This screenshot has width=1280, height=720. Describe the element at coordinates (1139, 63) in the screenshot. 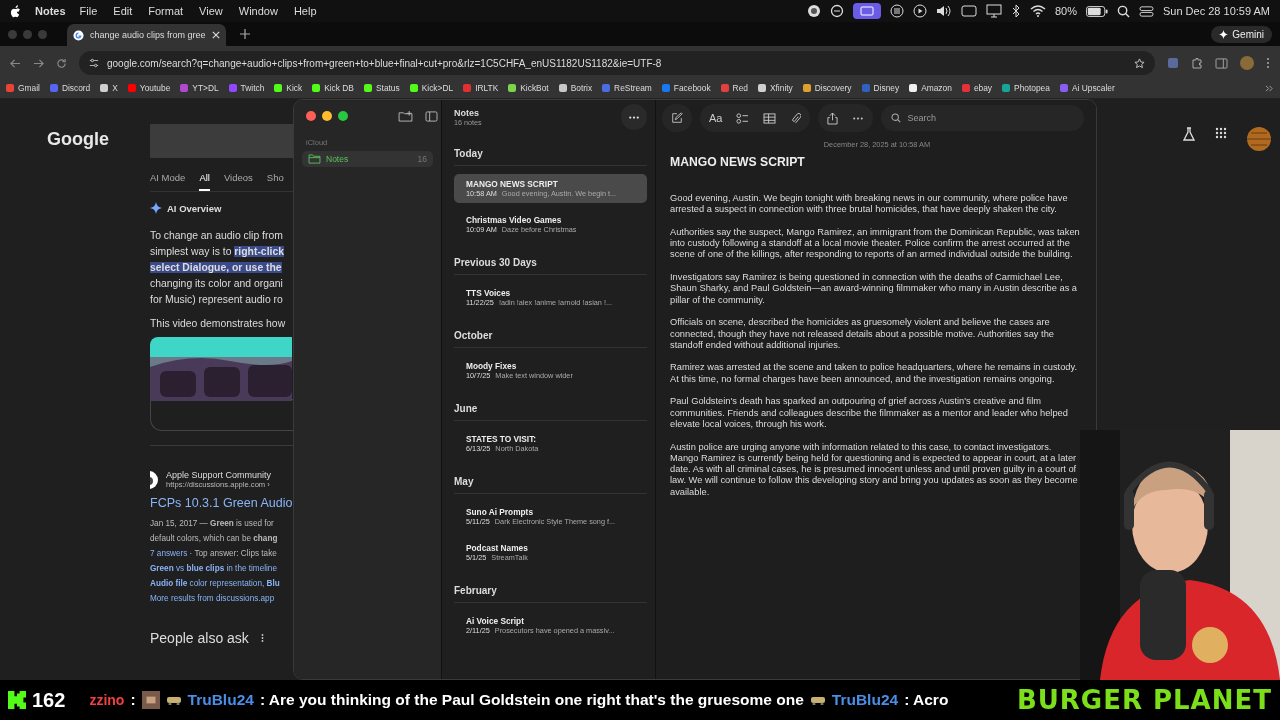

I see `star-icon` at that location.